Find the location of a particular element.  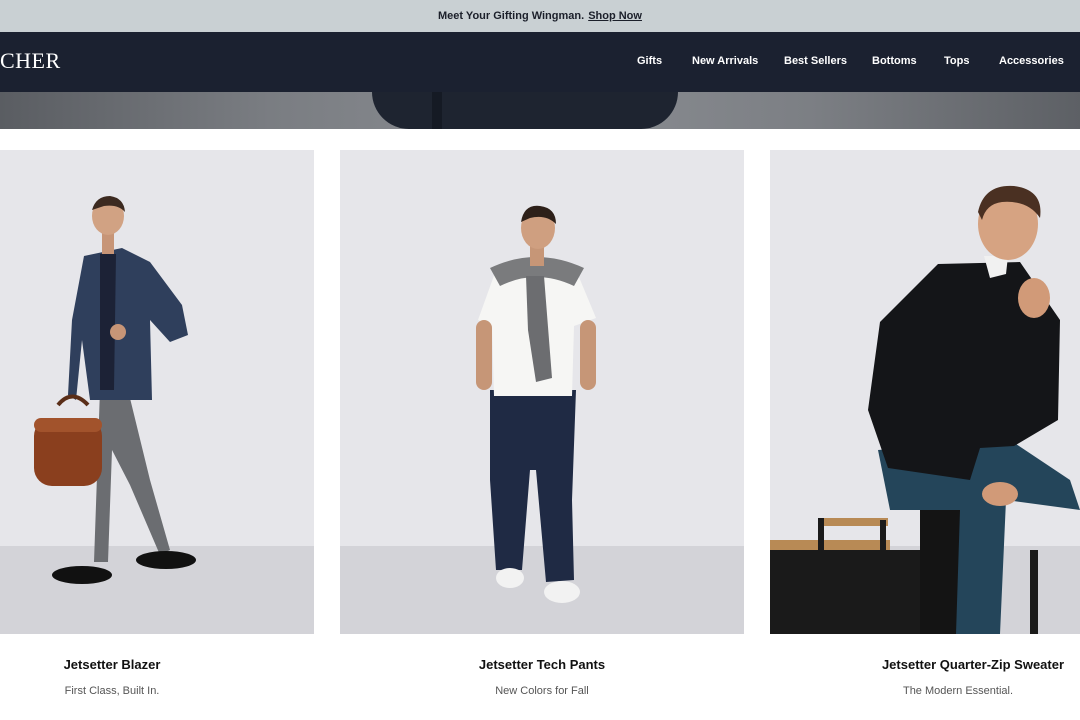

nav-accessories: Accessories is located at coordinates (1031, 61).